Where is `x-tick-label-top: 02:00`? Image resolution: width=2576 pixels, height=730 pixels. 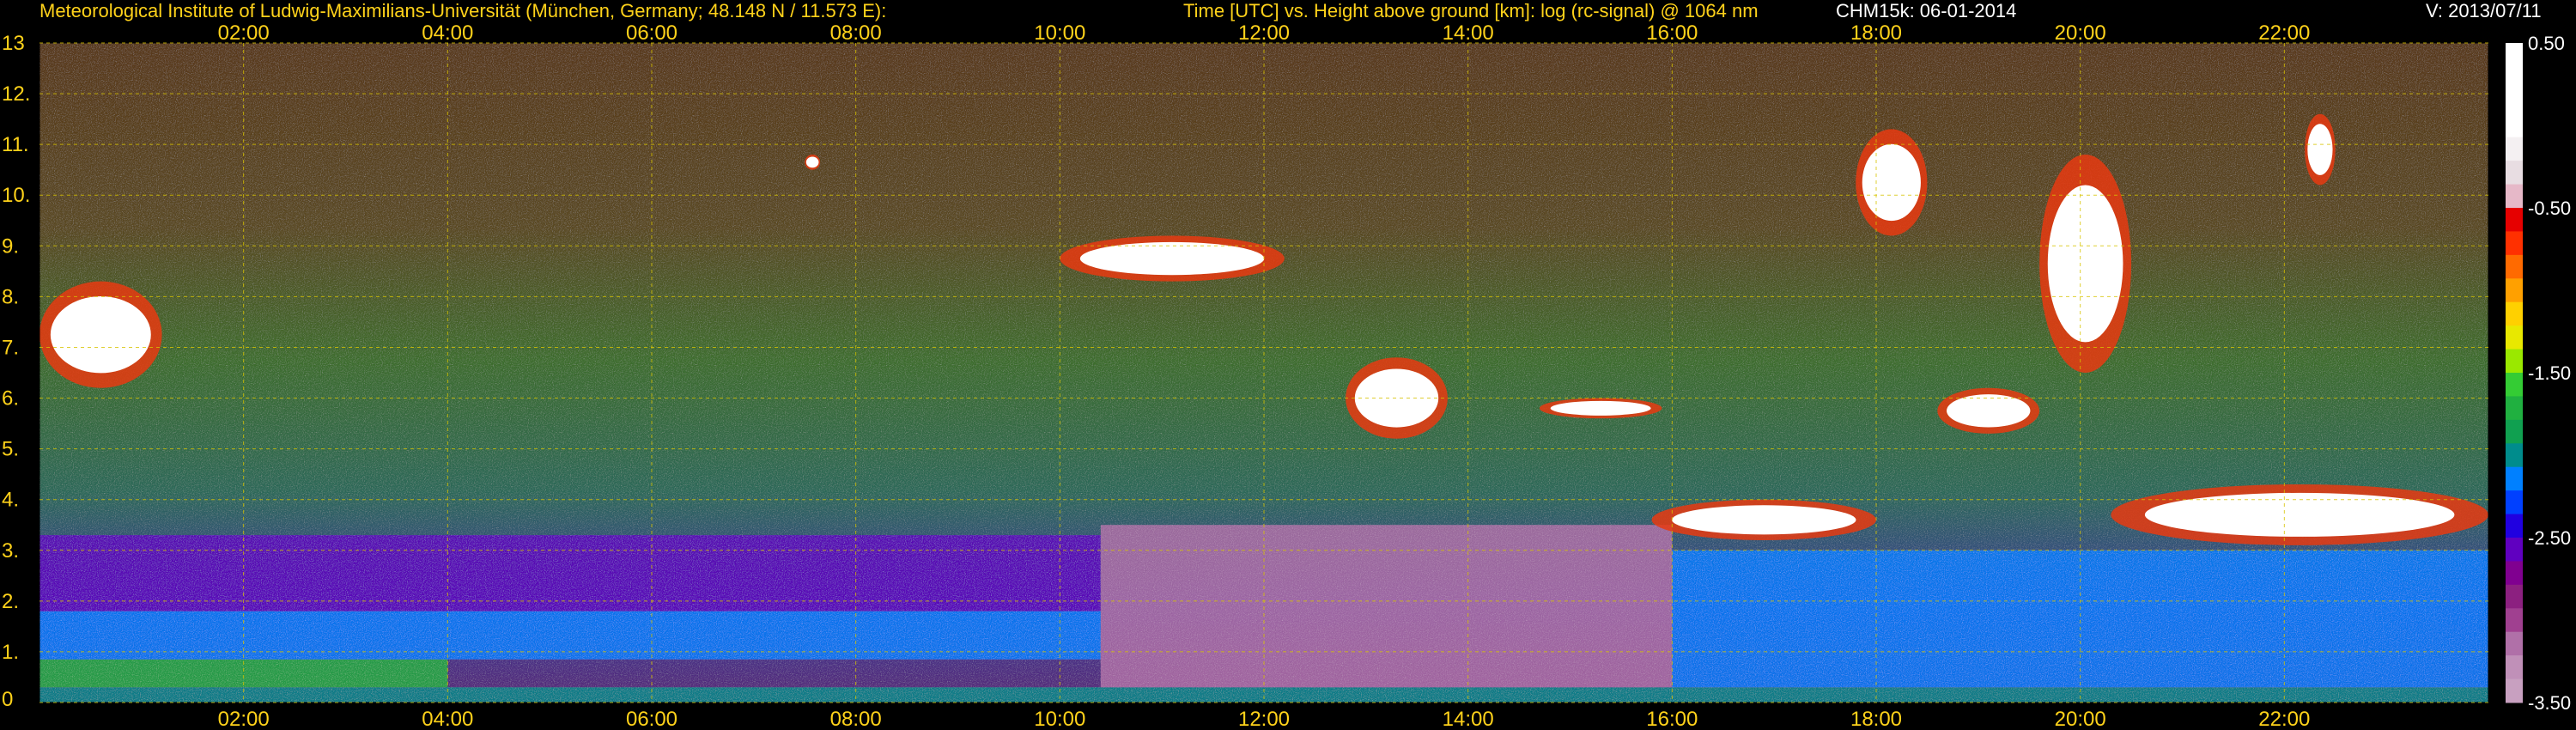
x-tick-label-top: 02:00 is located at coordinates (244, 33).